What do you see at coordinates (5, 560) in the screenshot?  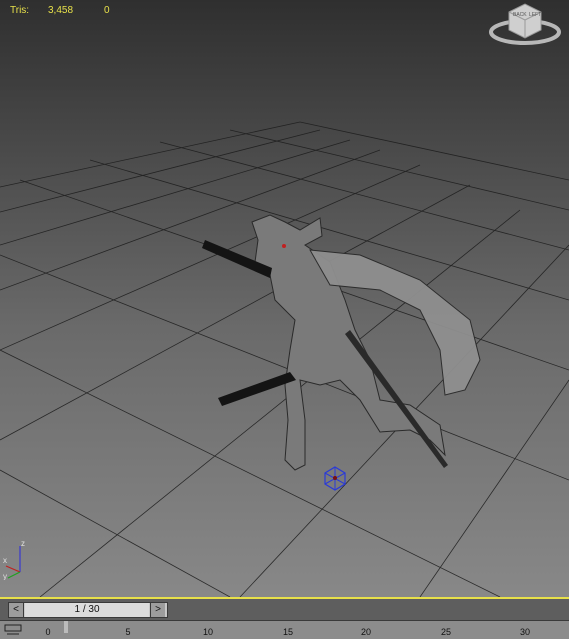 I see `axis-x-label: x` at bounding box center [5, 560].